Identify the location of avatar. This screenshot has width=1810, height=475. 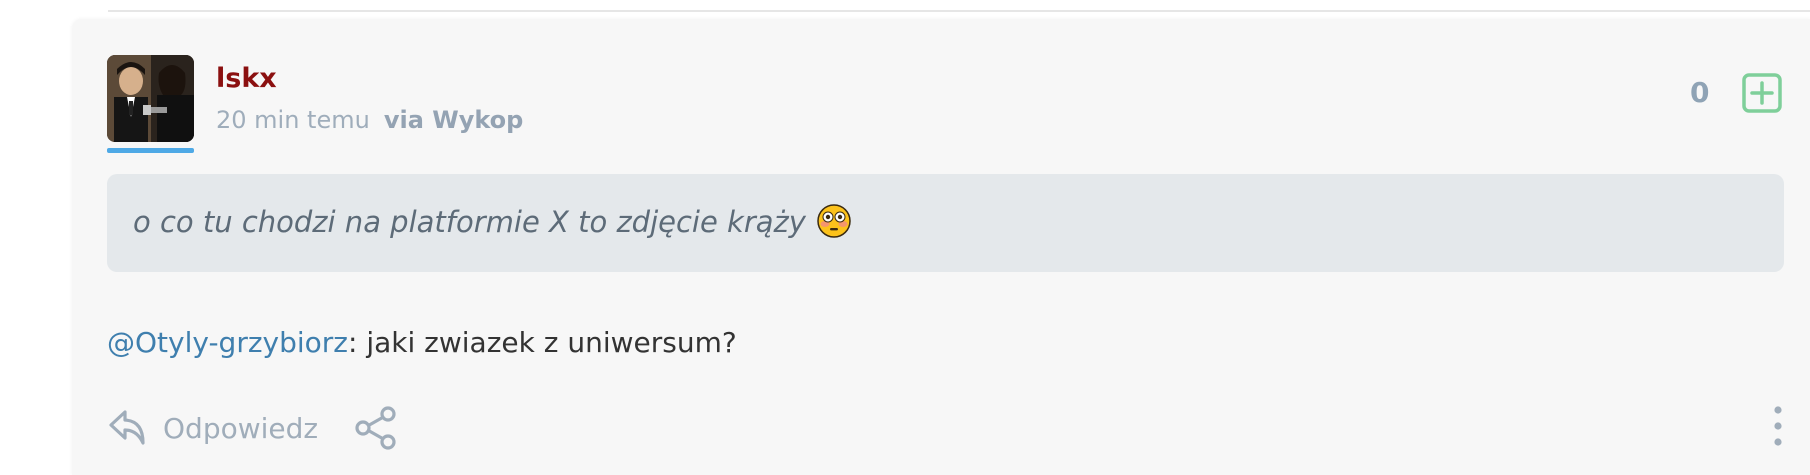
(150, 98).